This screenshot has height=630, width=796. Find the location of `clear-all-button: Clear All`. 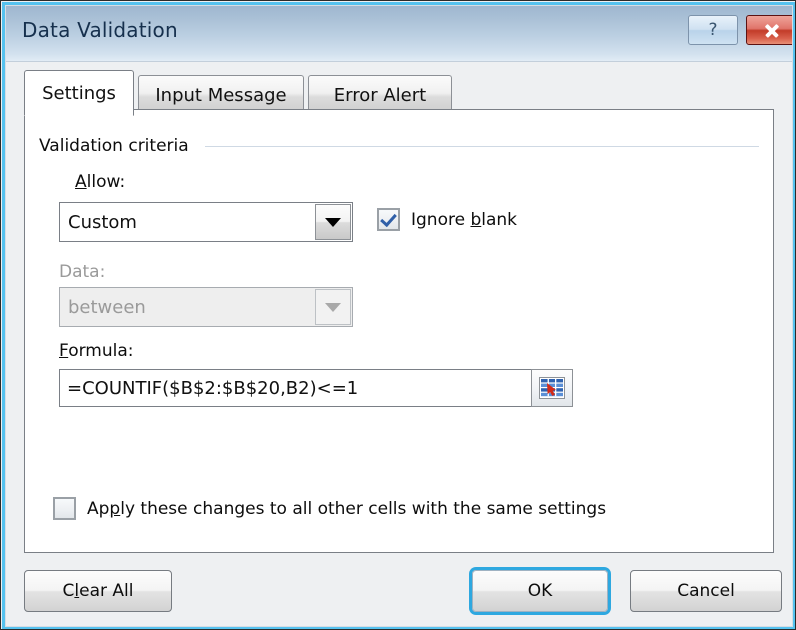

clear-all-button: Clear All is located at coordinates (98, 591).